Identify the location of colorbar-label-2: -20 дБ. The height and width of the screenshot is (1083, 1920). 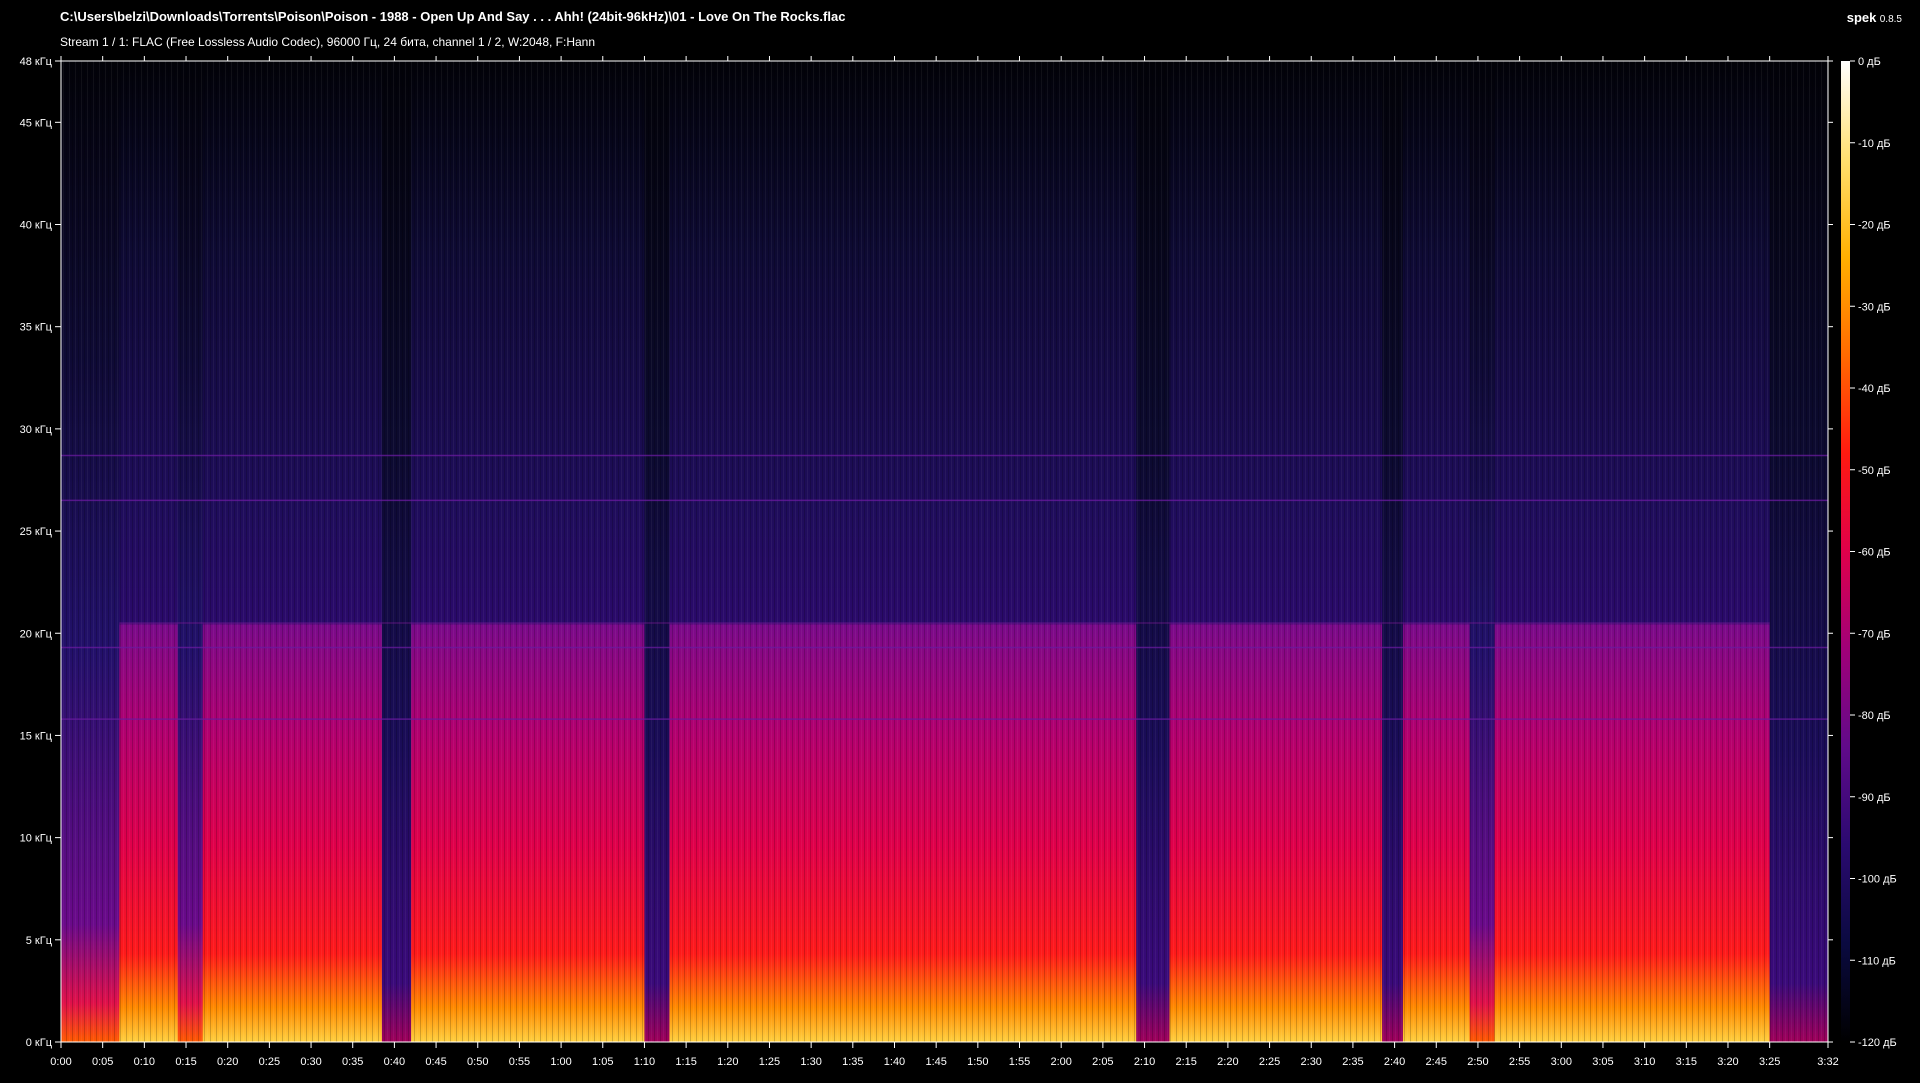
(1874, 226).